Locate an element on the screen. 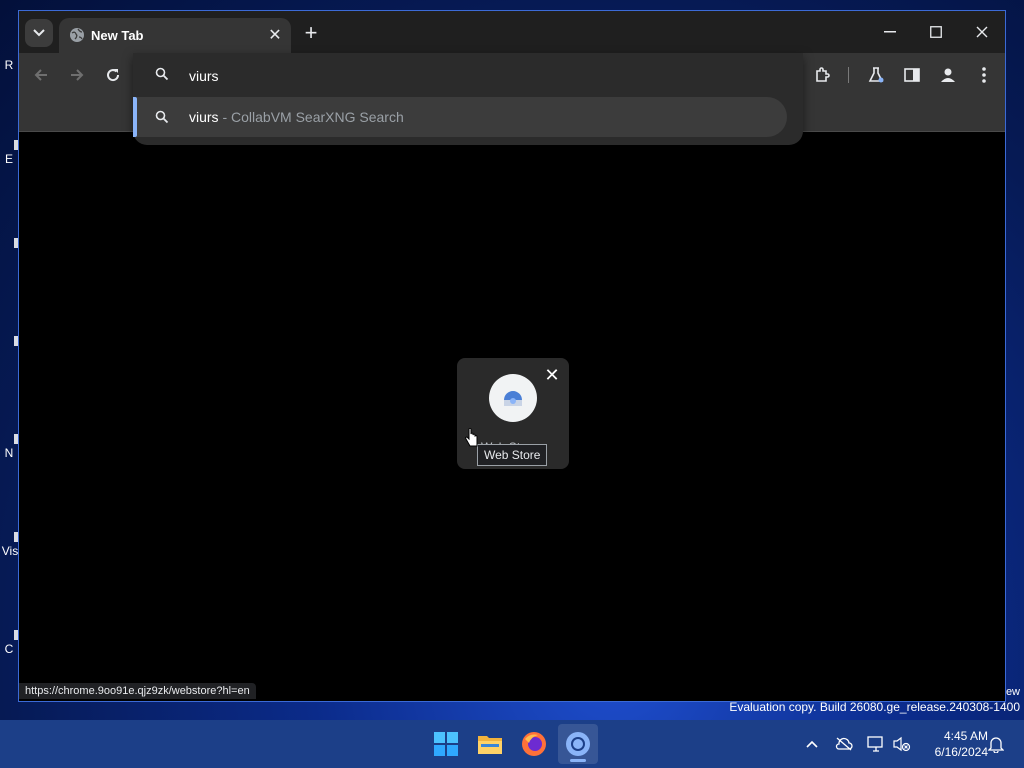 Image resolution: width=1024 pixels, height=768 pixels. volume-tray-button is located at coordinates (902, 744).